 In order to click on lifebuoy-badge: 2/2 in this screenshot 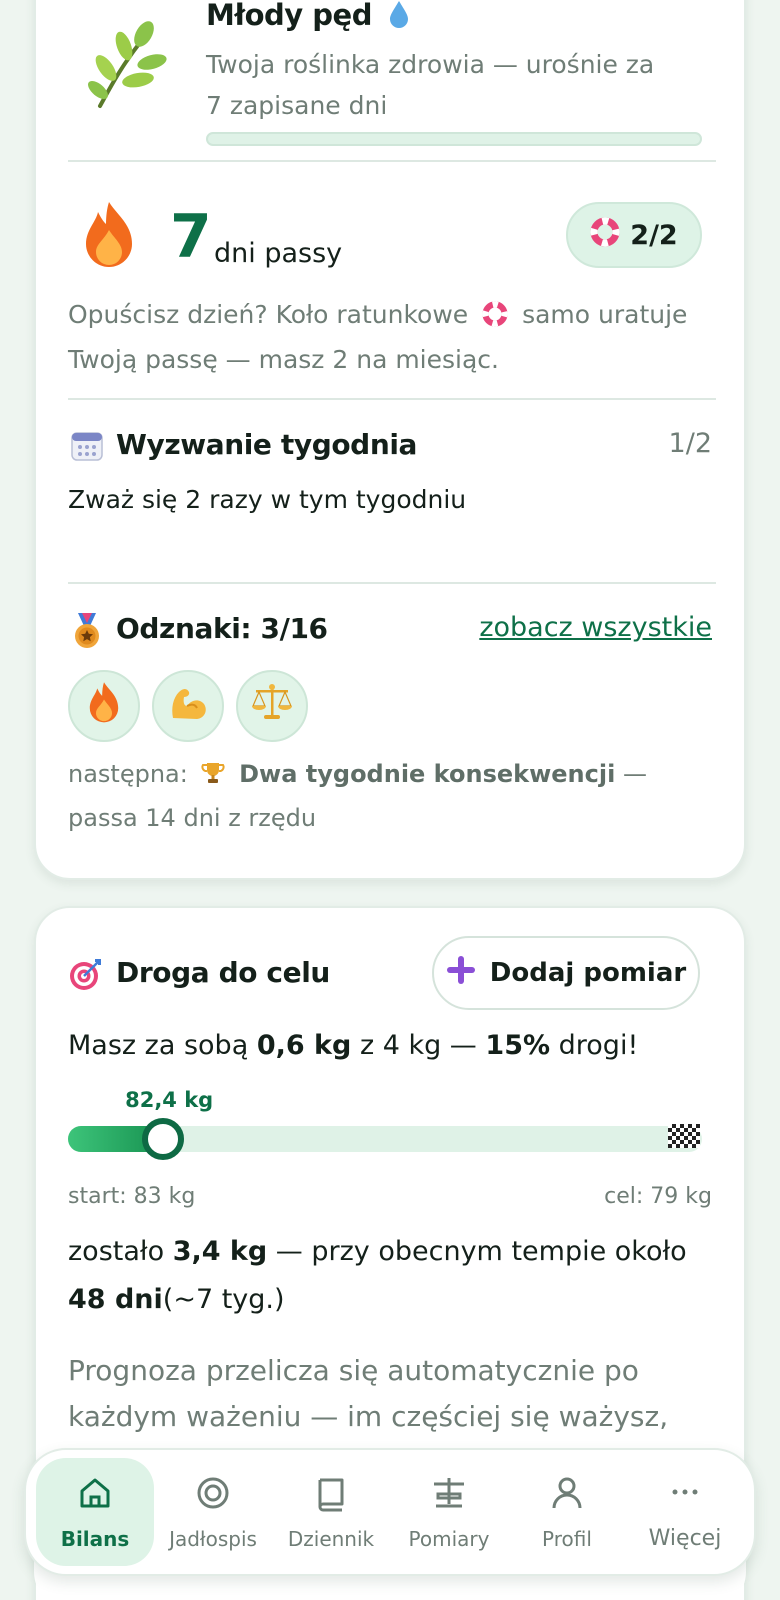, I will do `click(634, 235)`.